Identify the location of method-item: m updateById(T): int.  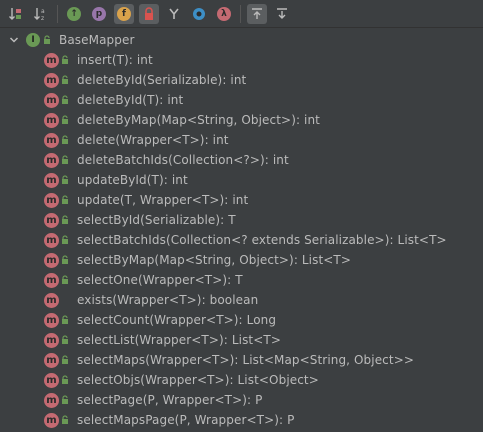
(241, 180).